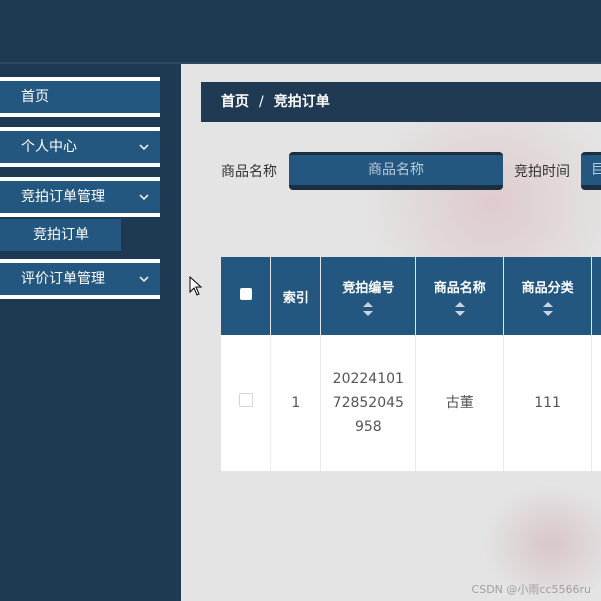 This screenshot has width=601, height=601. Describe the element at coordinates (249, 172) in the screenshot. I see `product-name-label: 商品名称` at that location.